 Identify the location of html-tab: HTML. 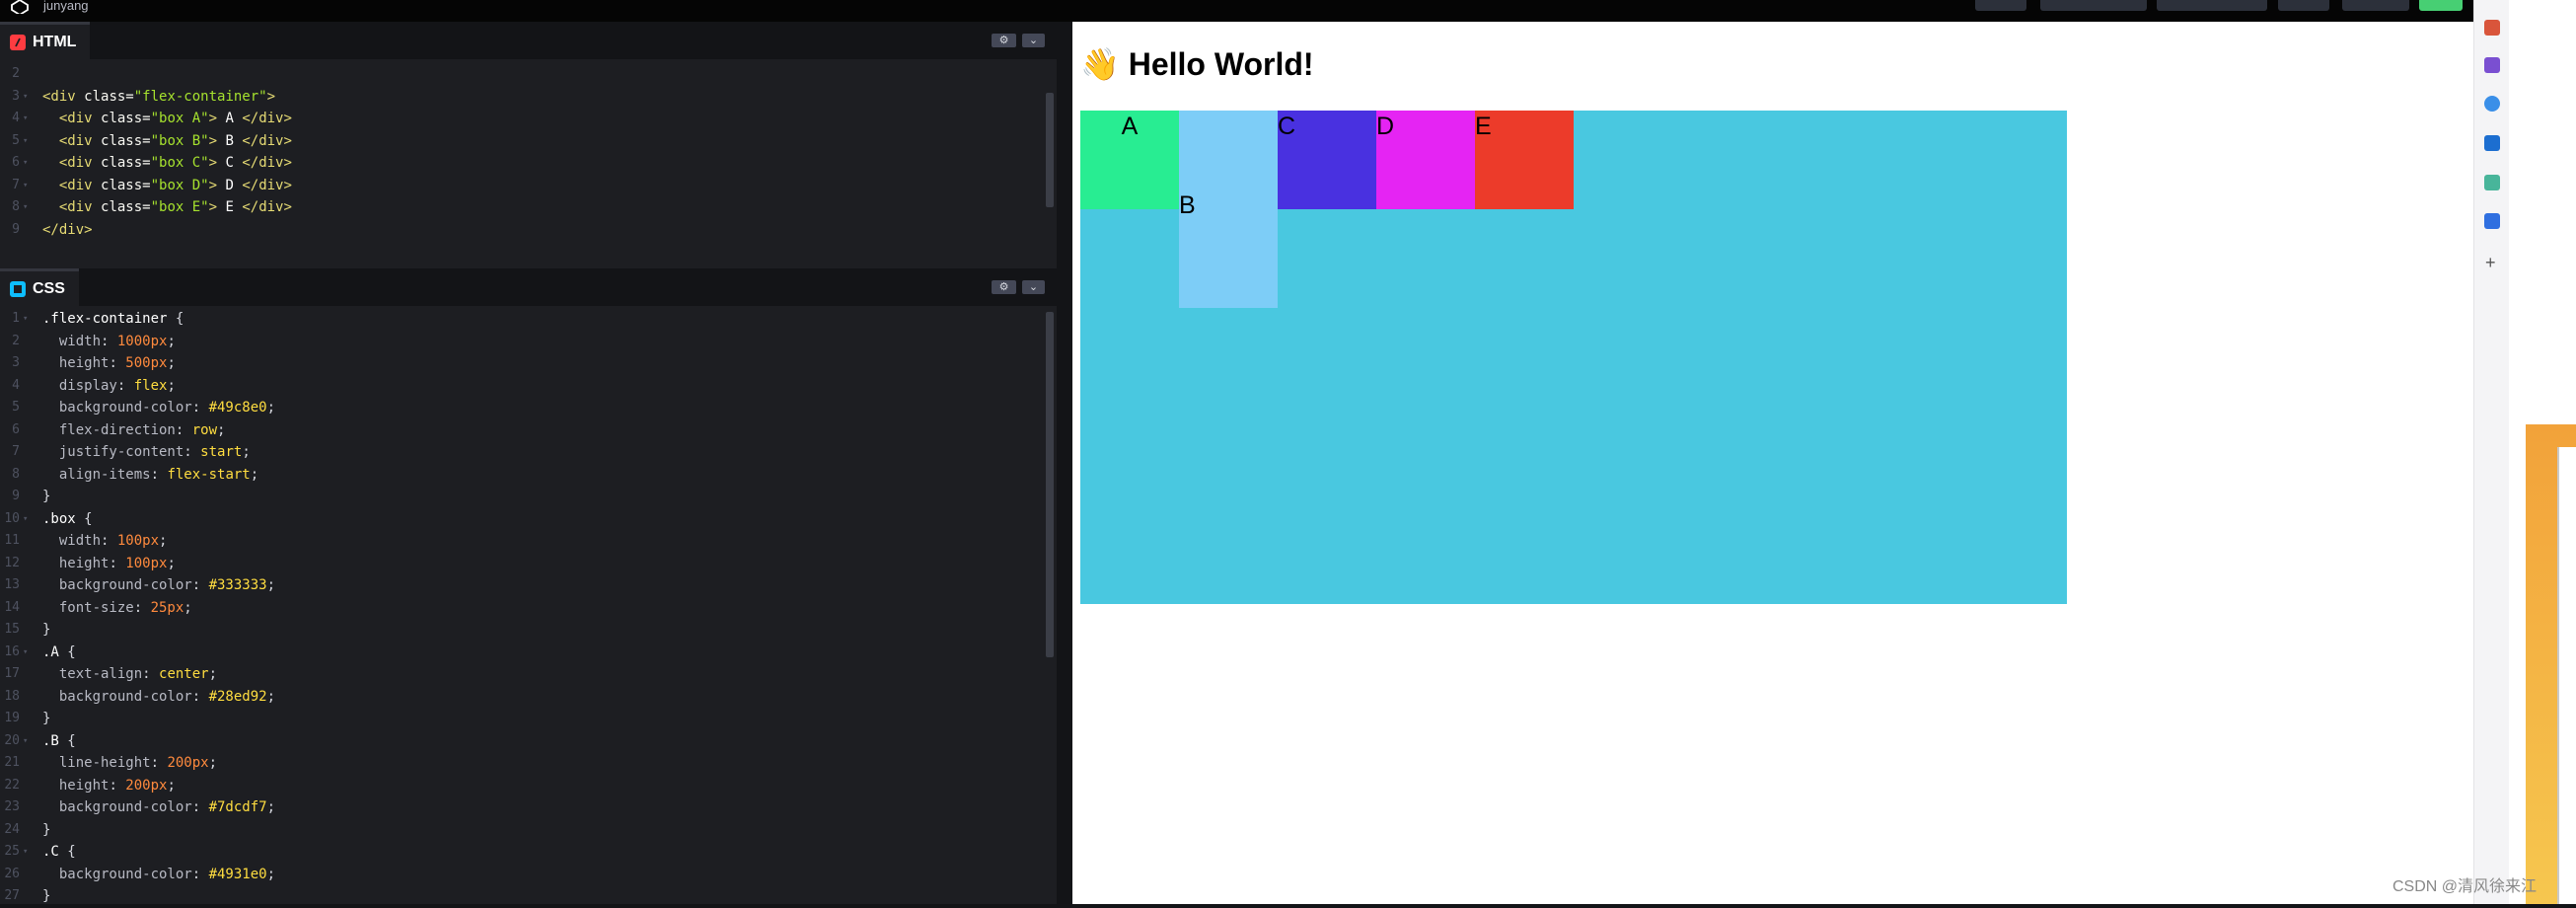
(45, 41).